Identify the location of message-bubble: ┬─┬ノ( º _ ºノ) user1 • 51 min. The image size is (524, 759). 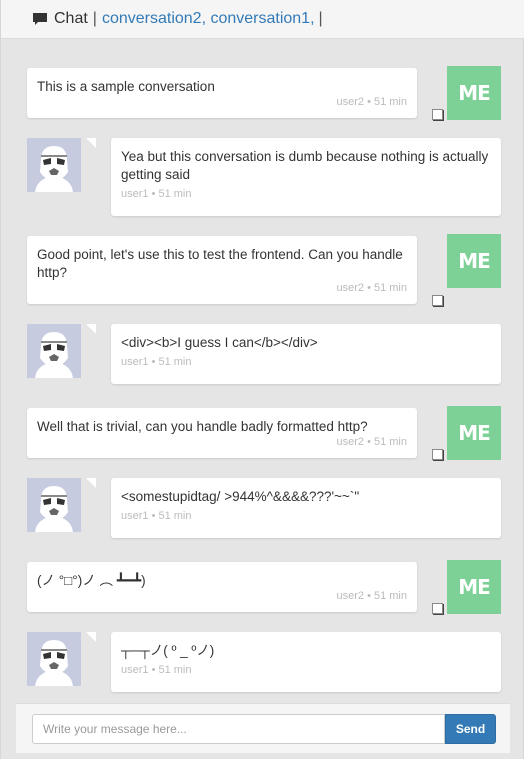
(306, 662).